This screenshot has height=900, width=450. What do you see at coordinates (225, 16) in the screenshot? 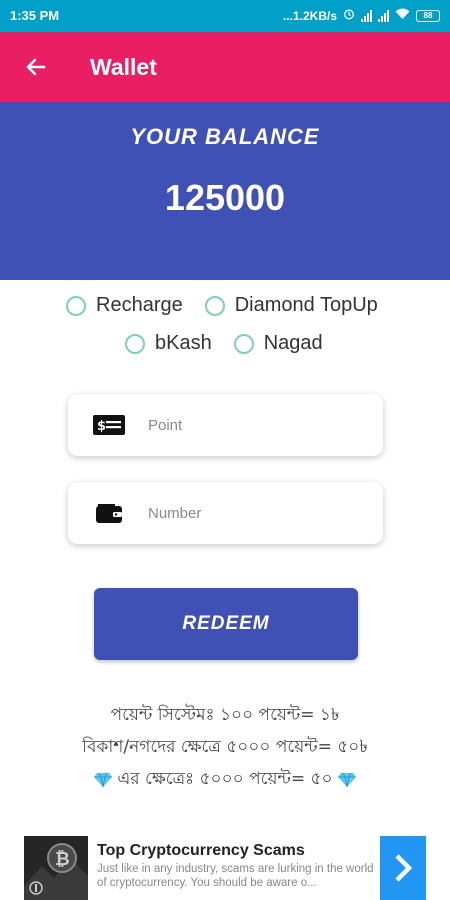
I see `status-bar: 1:35 PM ...1.2KB/s 88` at bounding box center [225, 16].